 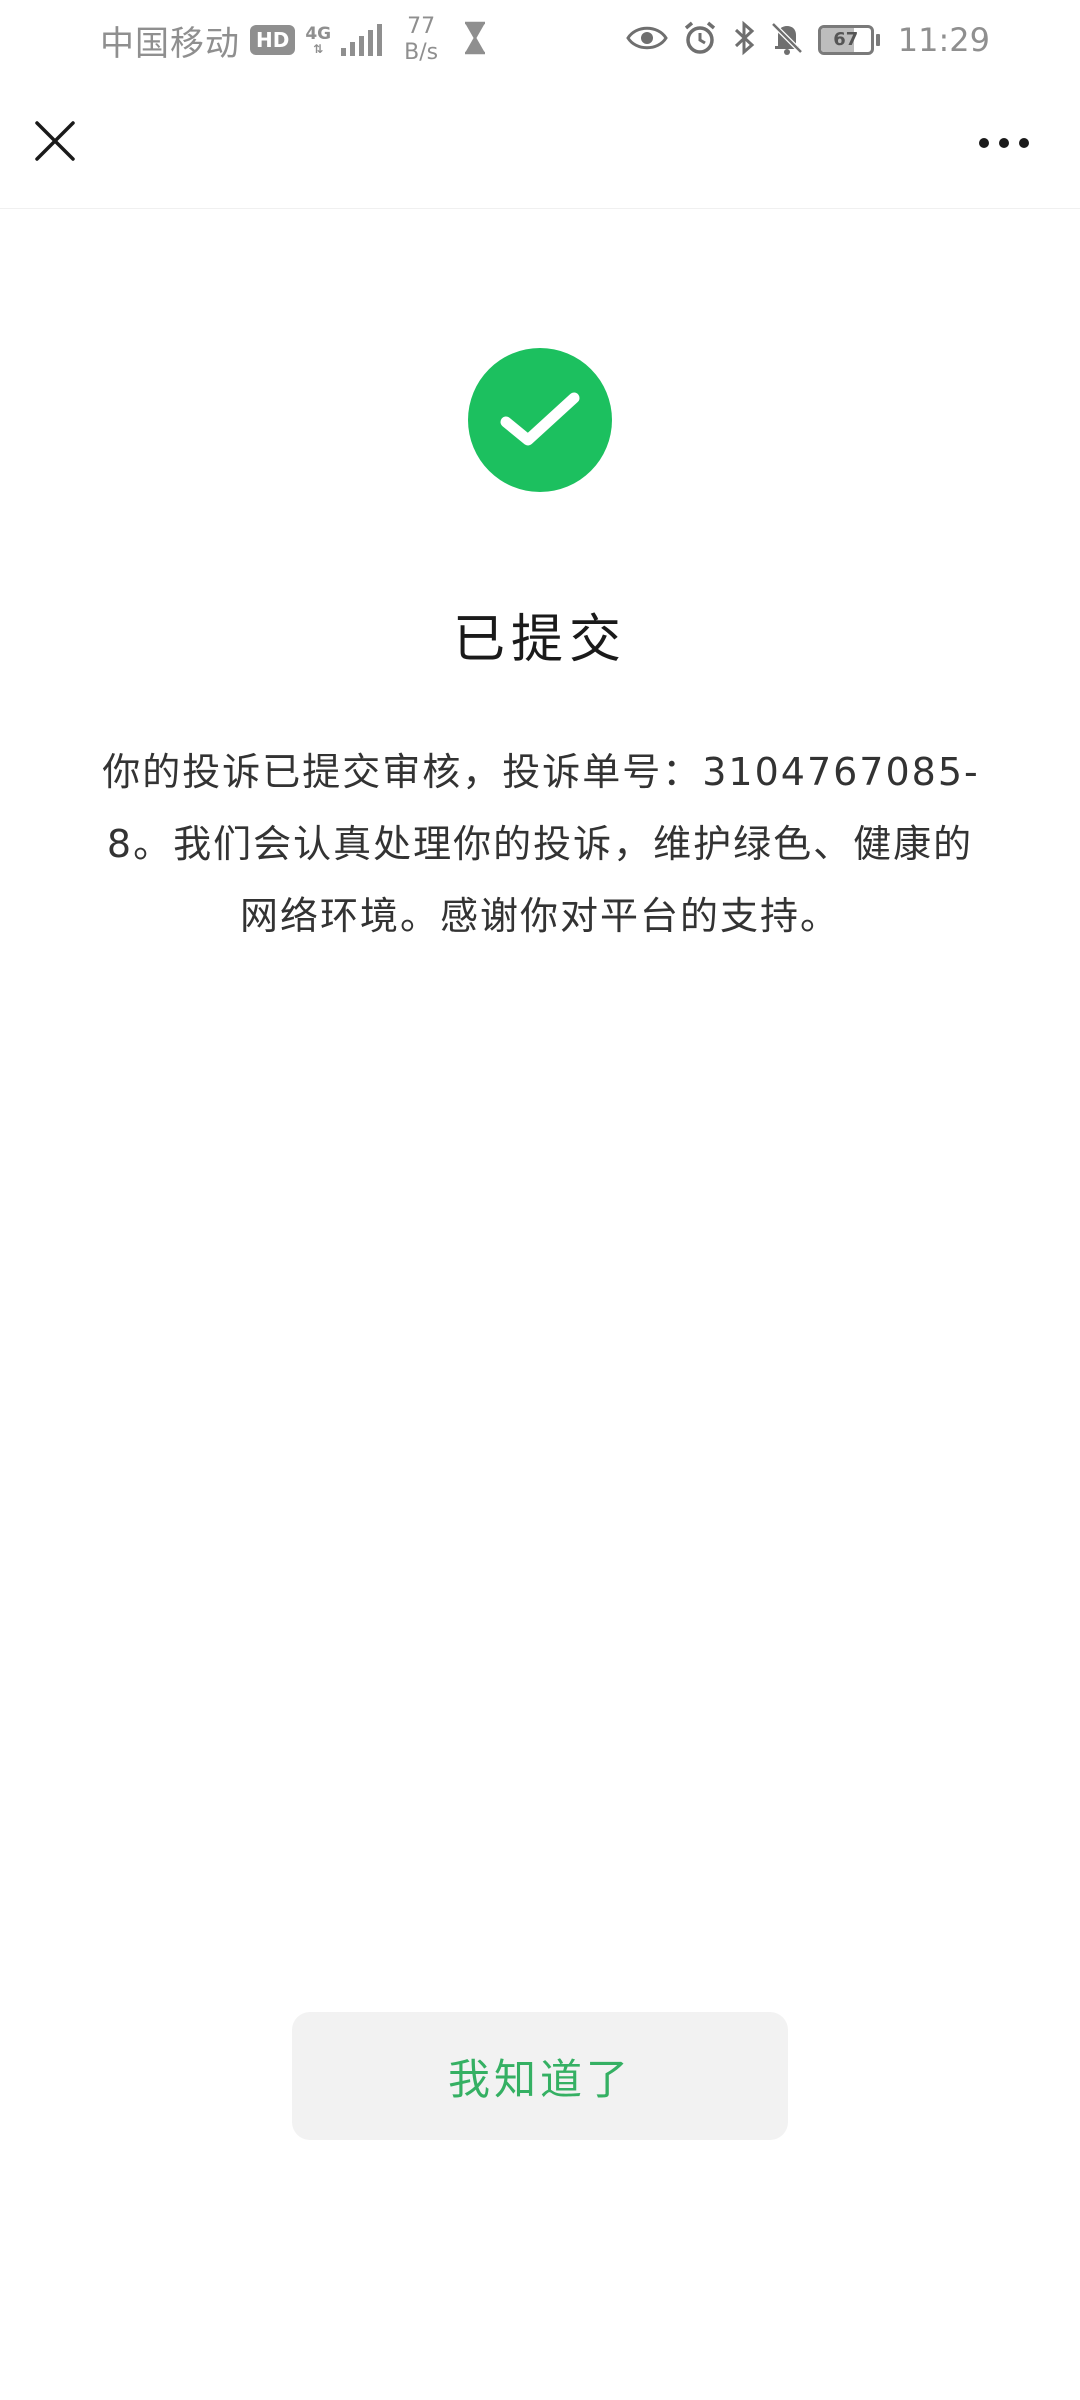 What do you see at coordinates (700, 40) in the screenshot?
I see `alarm-icon` at bounding box center [700, 40].